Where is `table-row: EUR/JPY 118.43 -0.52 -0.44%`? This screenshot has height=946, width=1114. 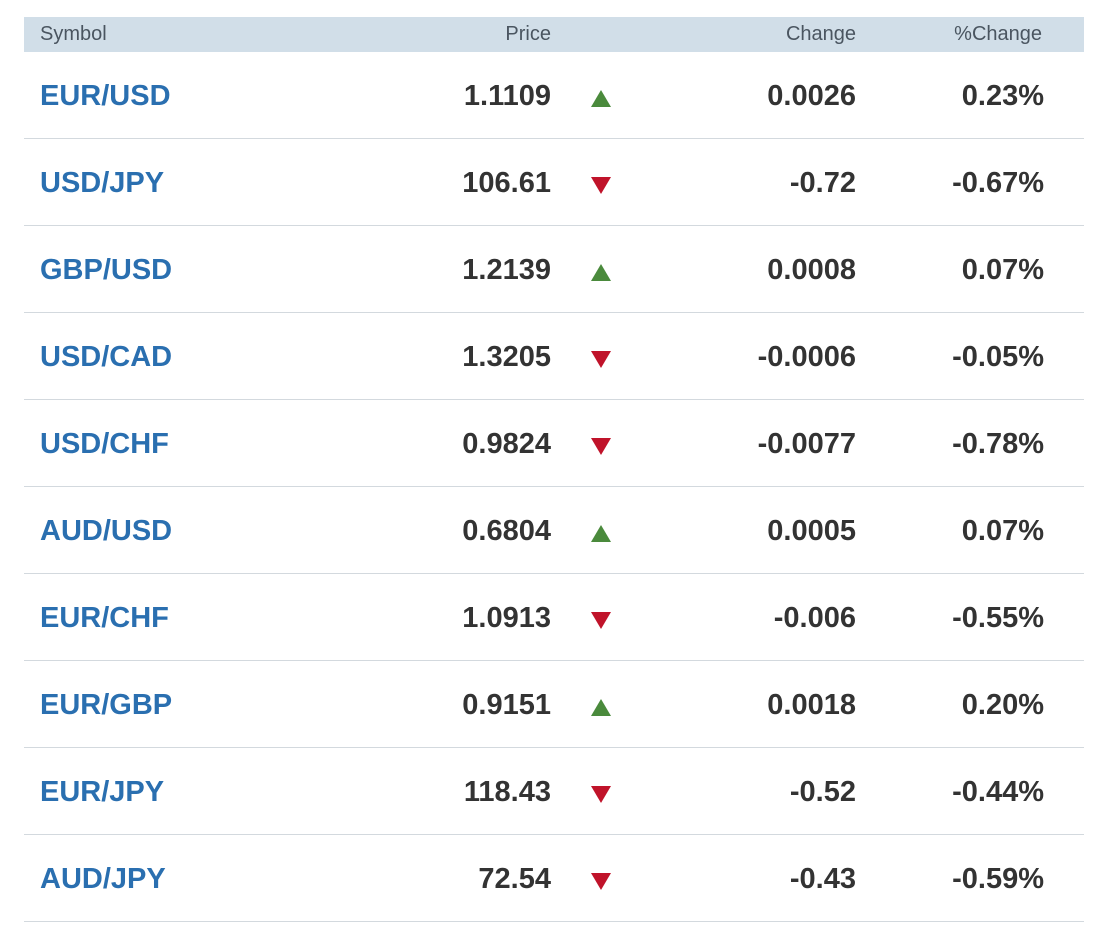 table-row: EUR/JPY 118.43 -0.52 -0.44% is located at coordinates (554, 791).